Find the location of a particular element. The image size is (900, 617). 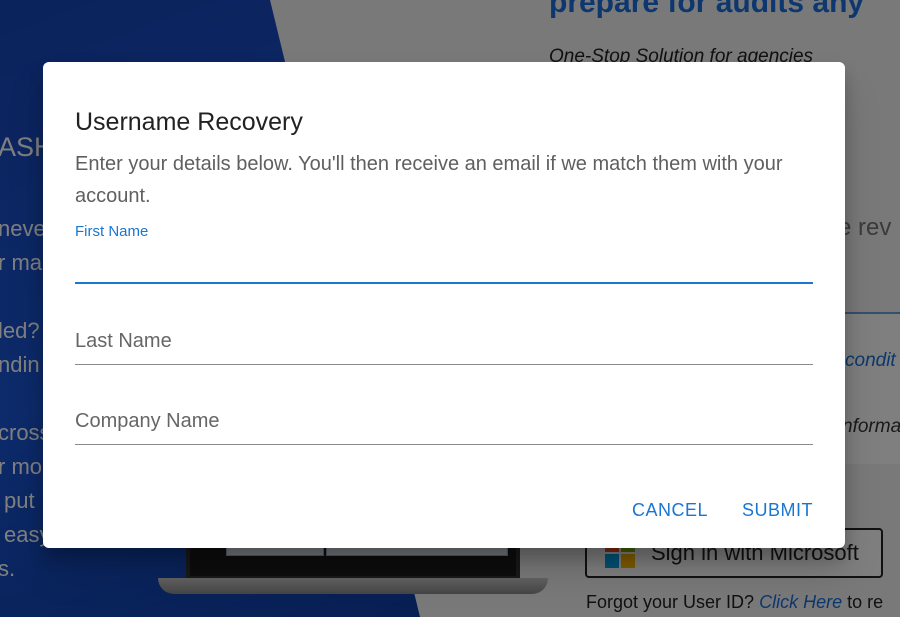

first-name-underline is located at coordinates (444, 283).